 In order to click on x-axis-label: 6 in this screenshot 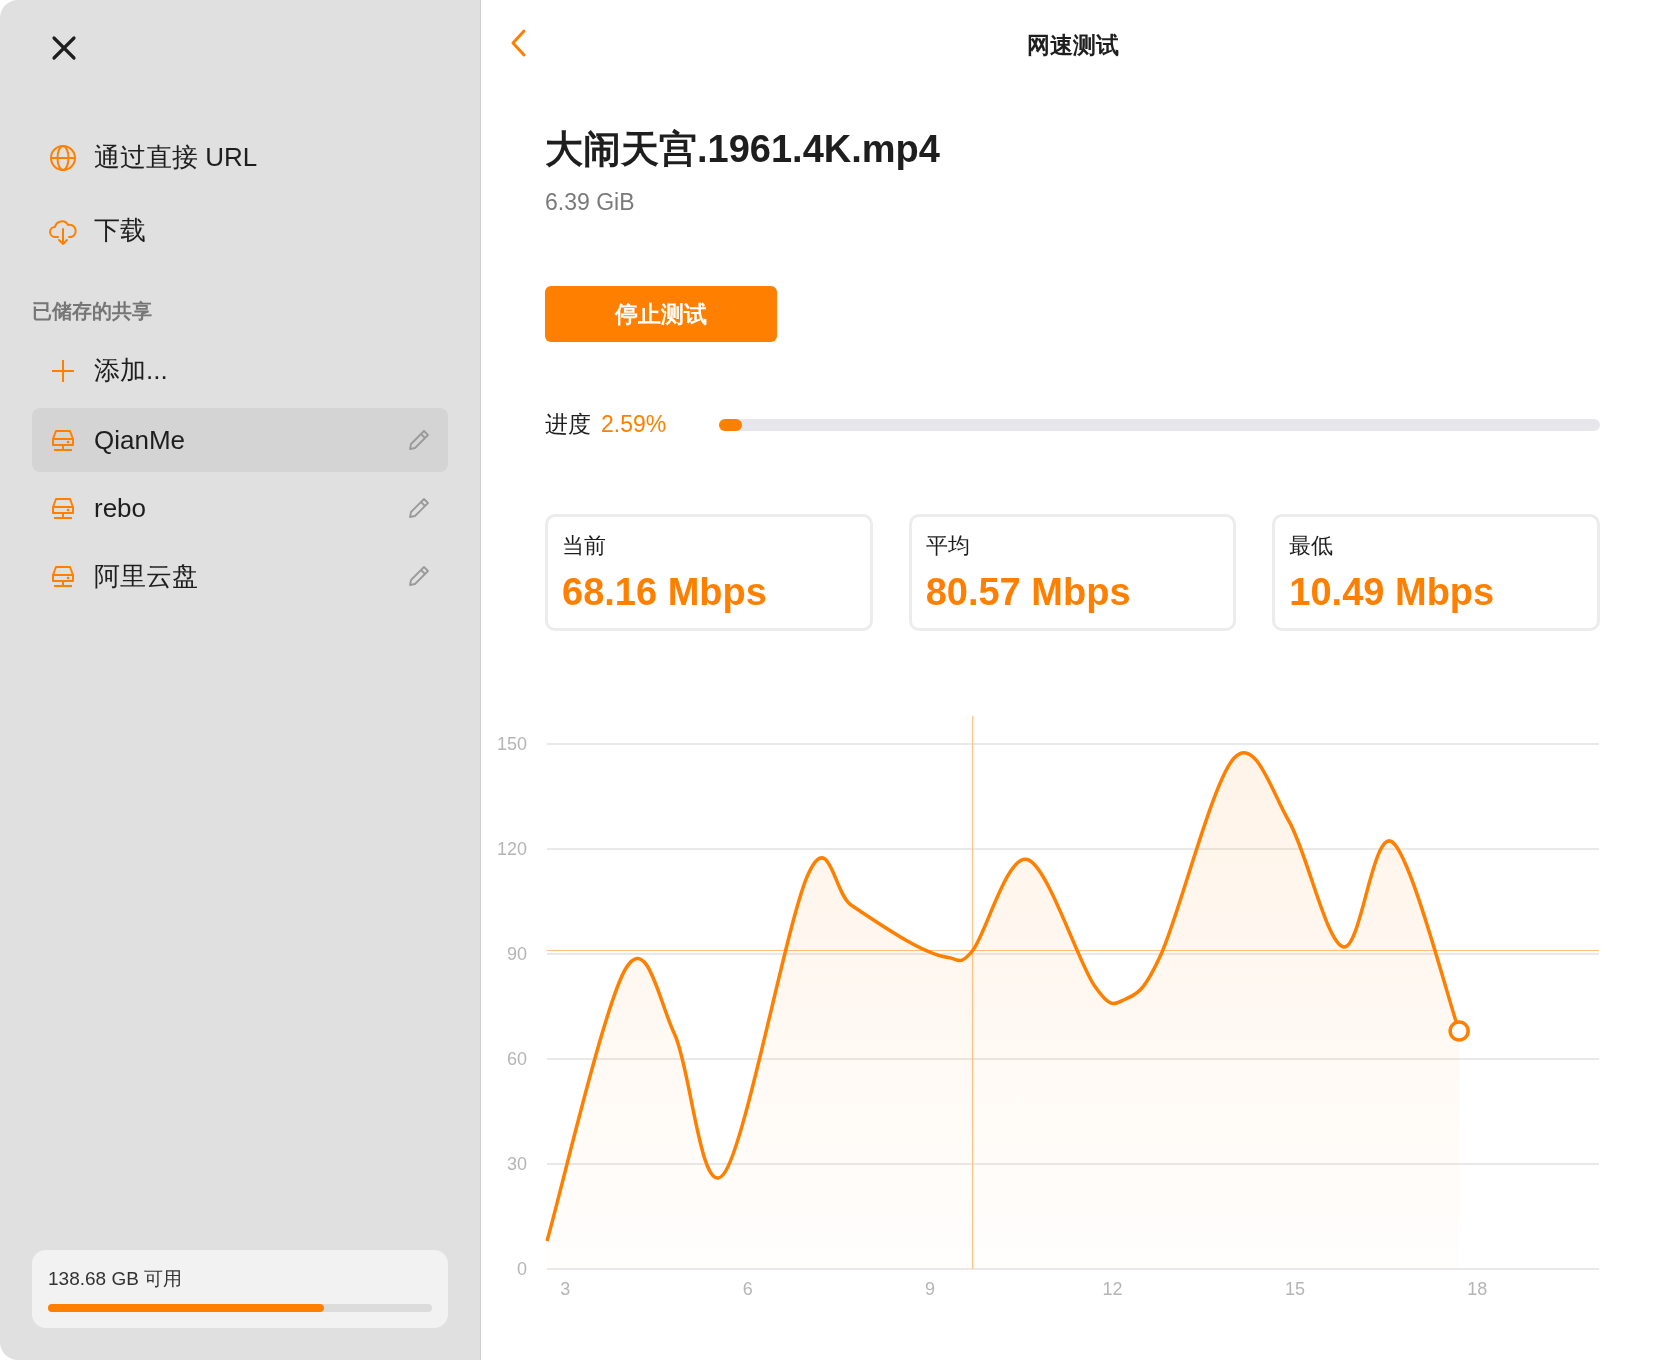, I will do `click(747, 1289)`.